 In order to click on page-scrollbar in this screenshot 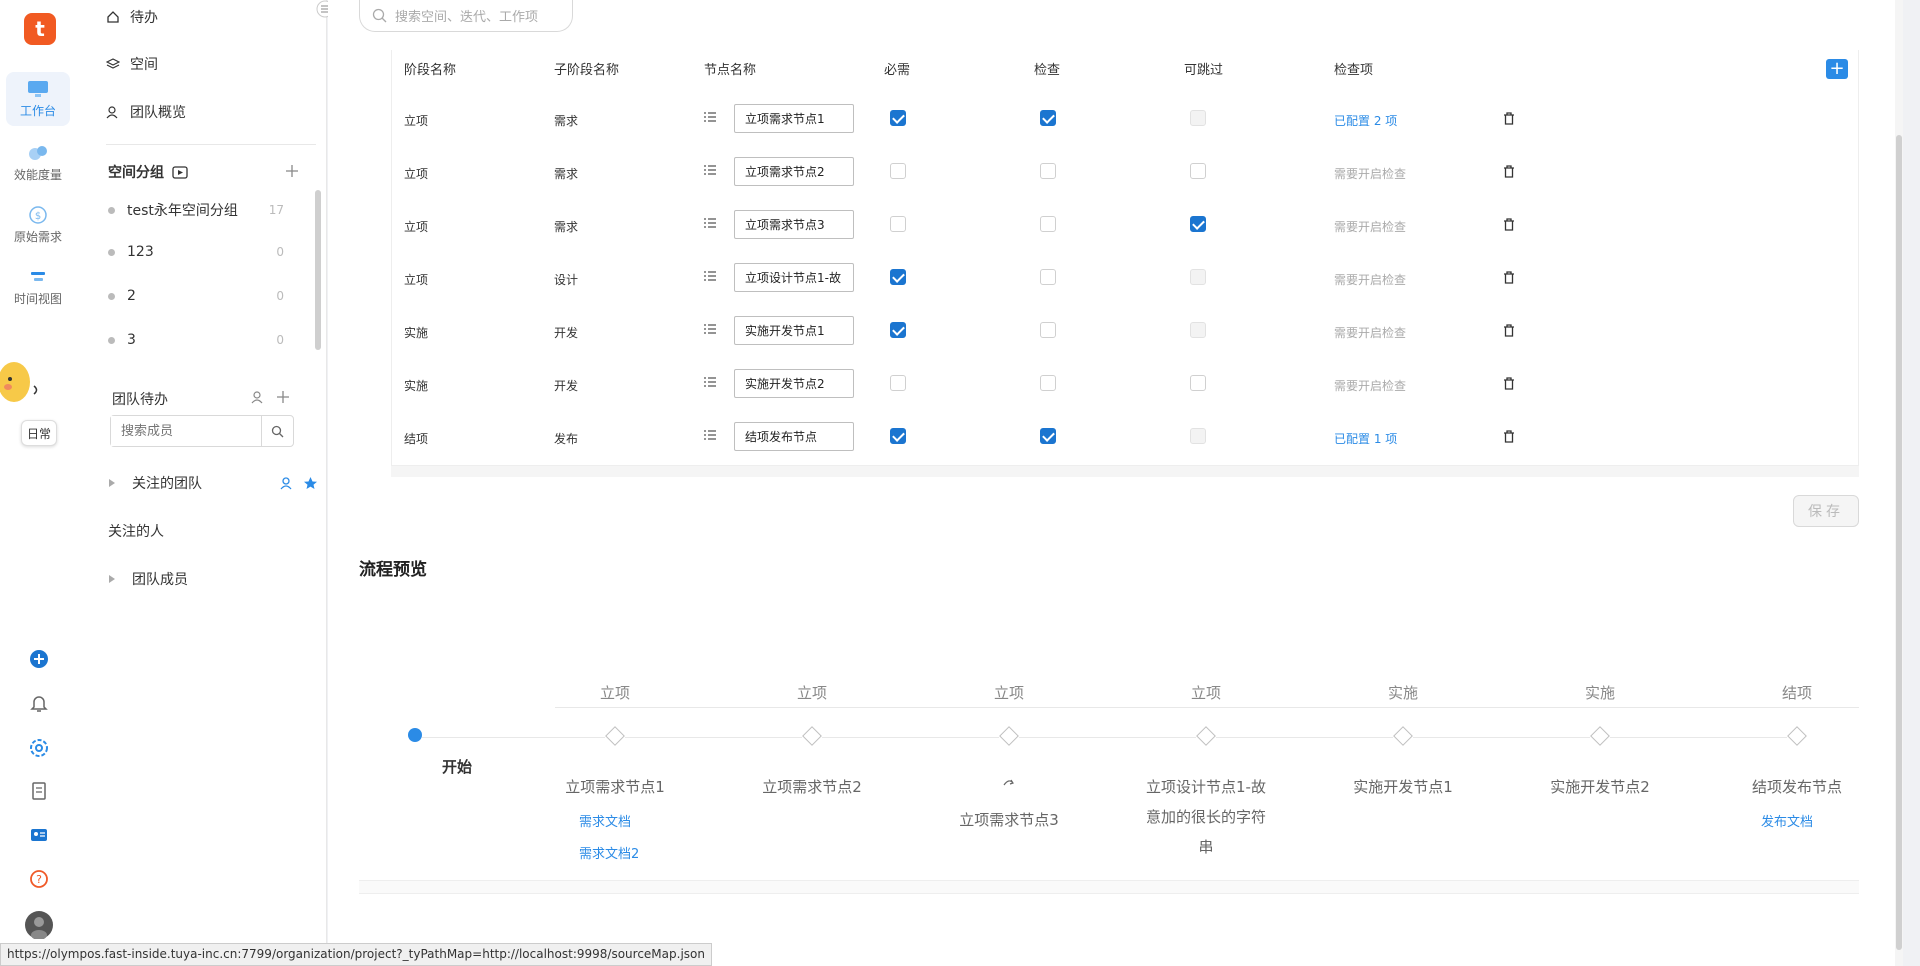, I will do `click(1899, 483)`.